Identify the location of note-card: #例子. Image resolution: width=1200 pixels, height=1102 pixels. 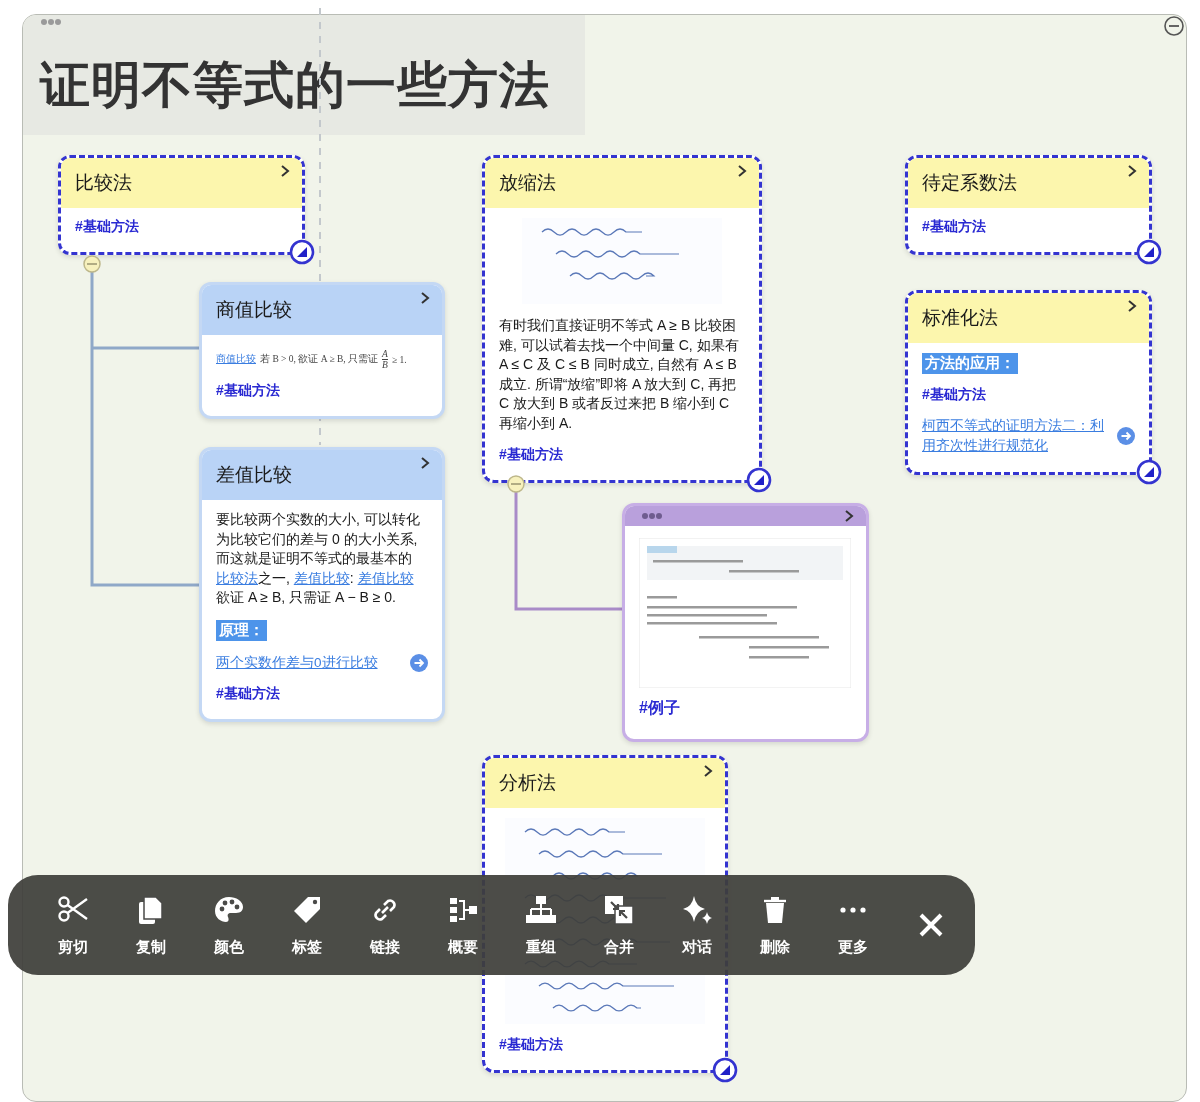
(745, 622).